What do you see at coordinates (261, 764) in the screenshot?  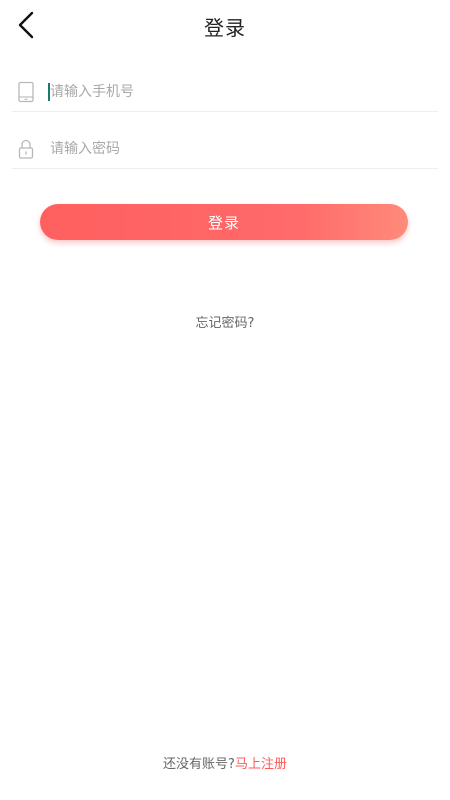 I see `register-link: 马上注册` at bounding box center [261, 764].